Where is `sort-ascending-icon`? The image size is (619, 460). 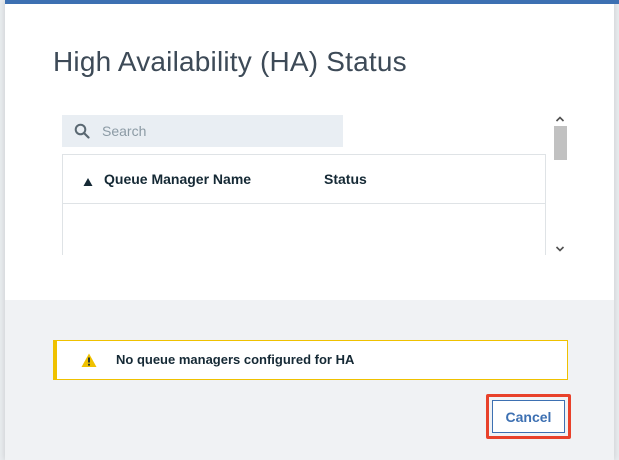 sort-ascending-icon is located at coordinates (88, 180).